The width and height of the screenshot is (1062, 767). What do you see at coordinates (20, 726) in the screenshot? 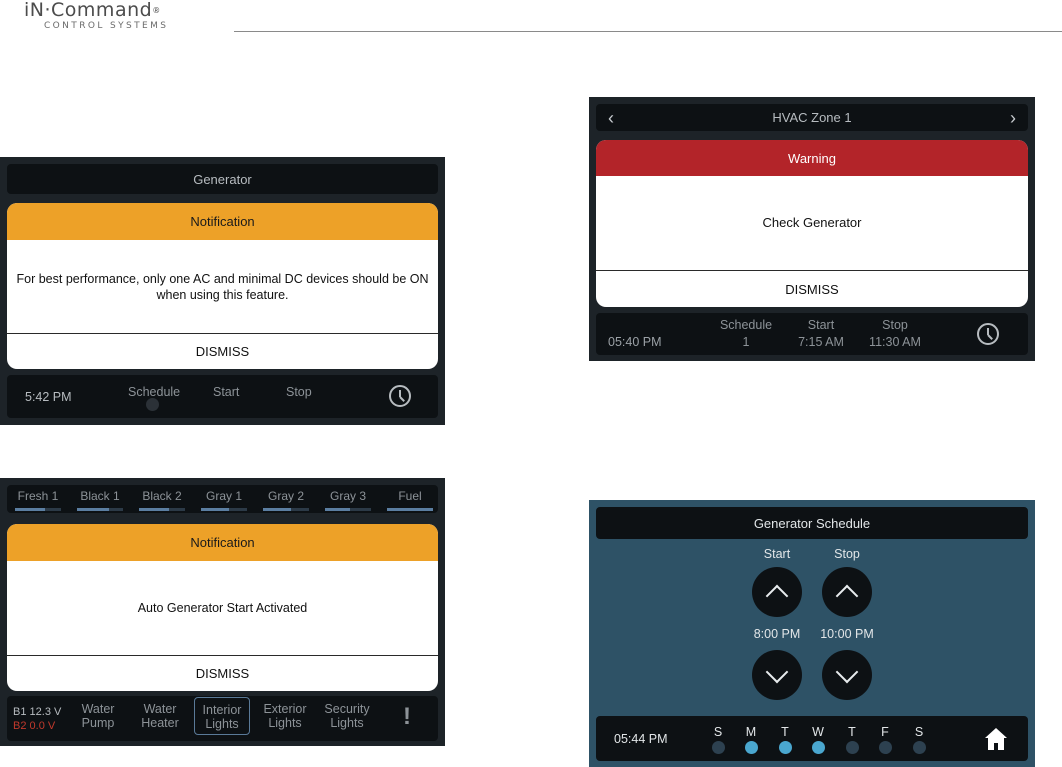
I see `battery-2-label: B2` at bounding box center [20, 726].